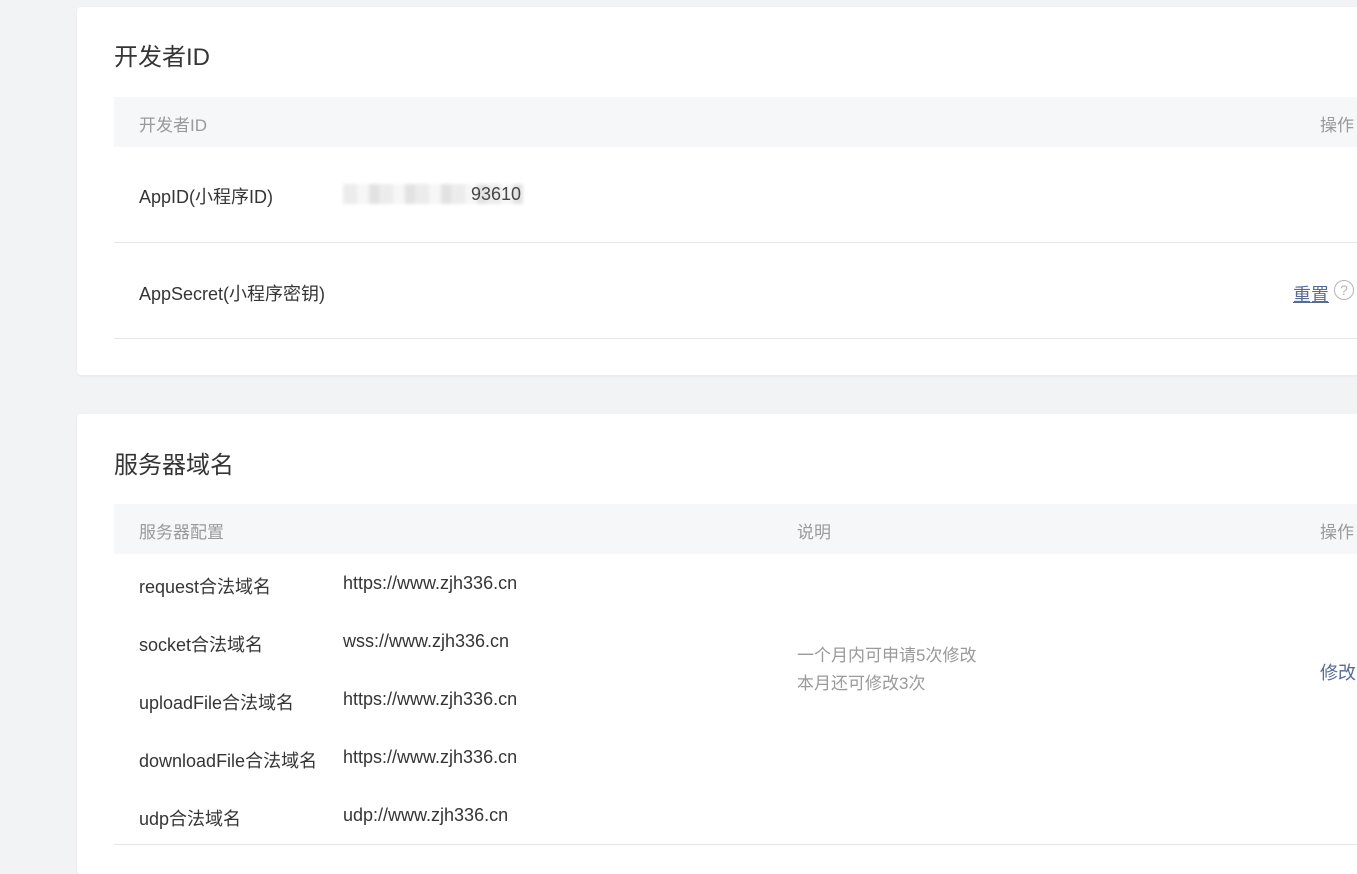 The width and height of the screenshot is (1357, 874). Describe the element at coordinates (232, 294) in the screenshot. I see `appsecret-label: AppSecret(小程序密钥)` at that location.